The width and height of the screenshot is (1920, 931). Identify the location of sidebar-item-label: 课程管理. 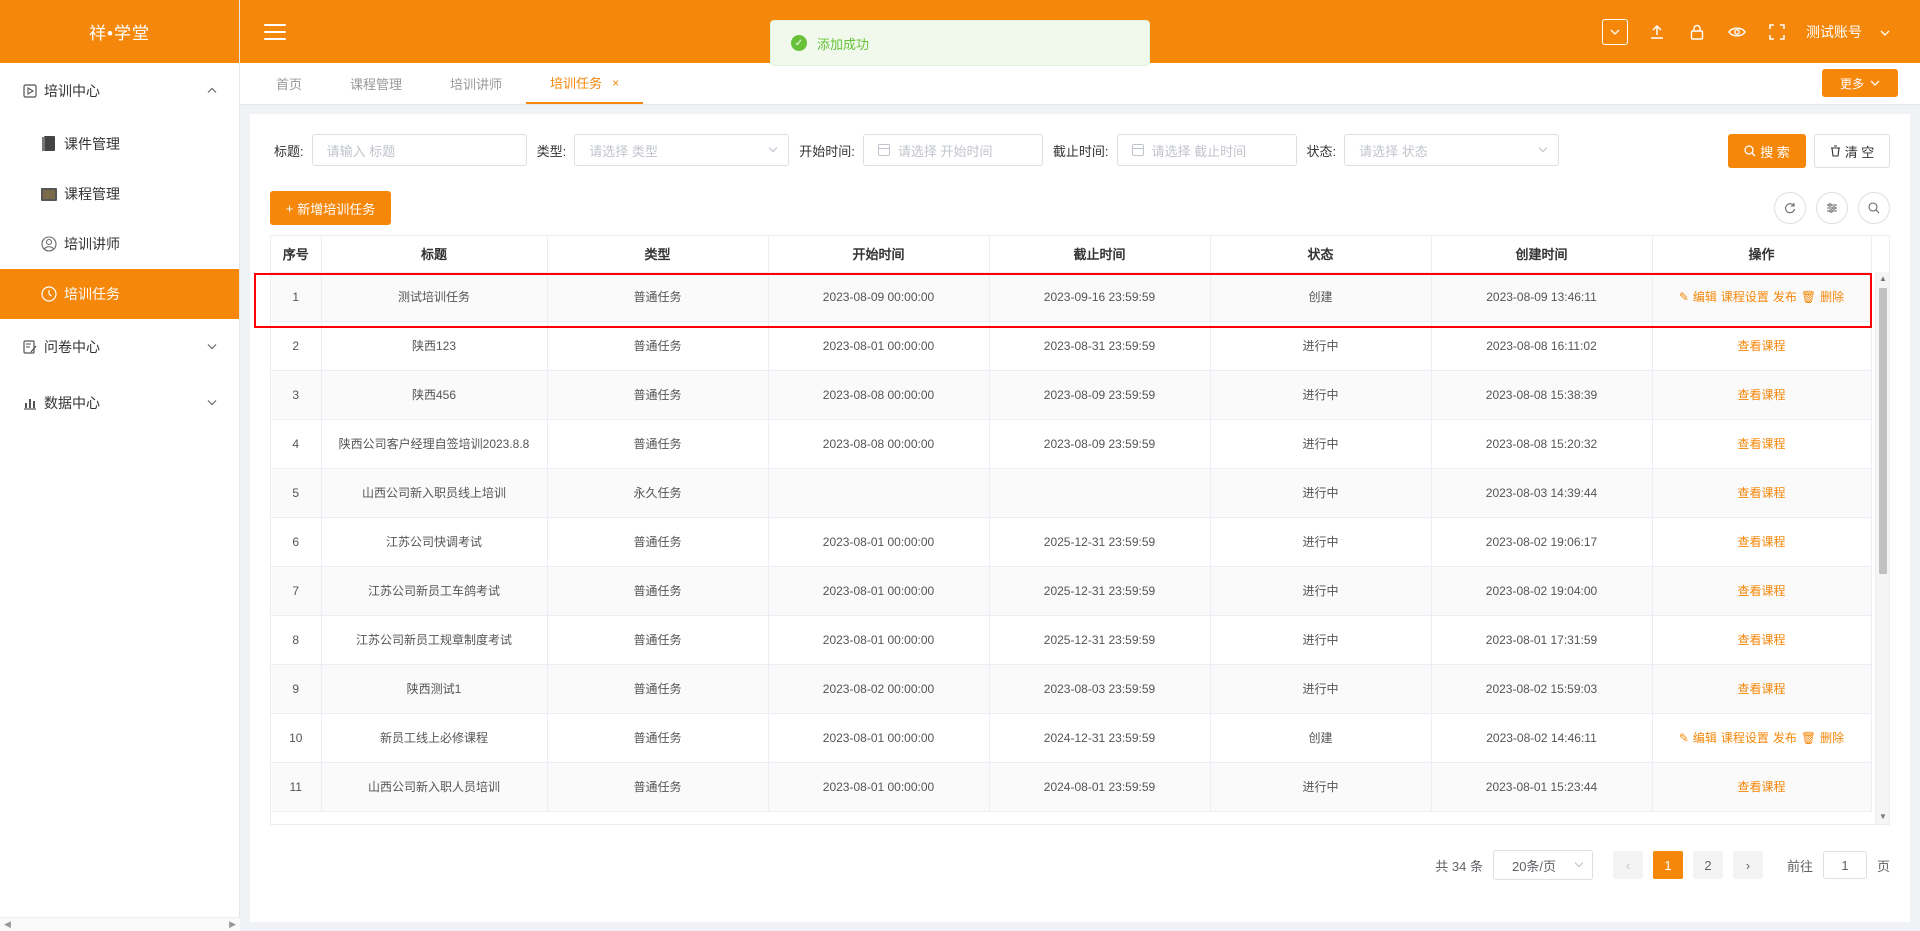
(92, 194).